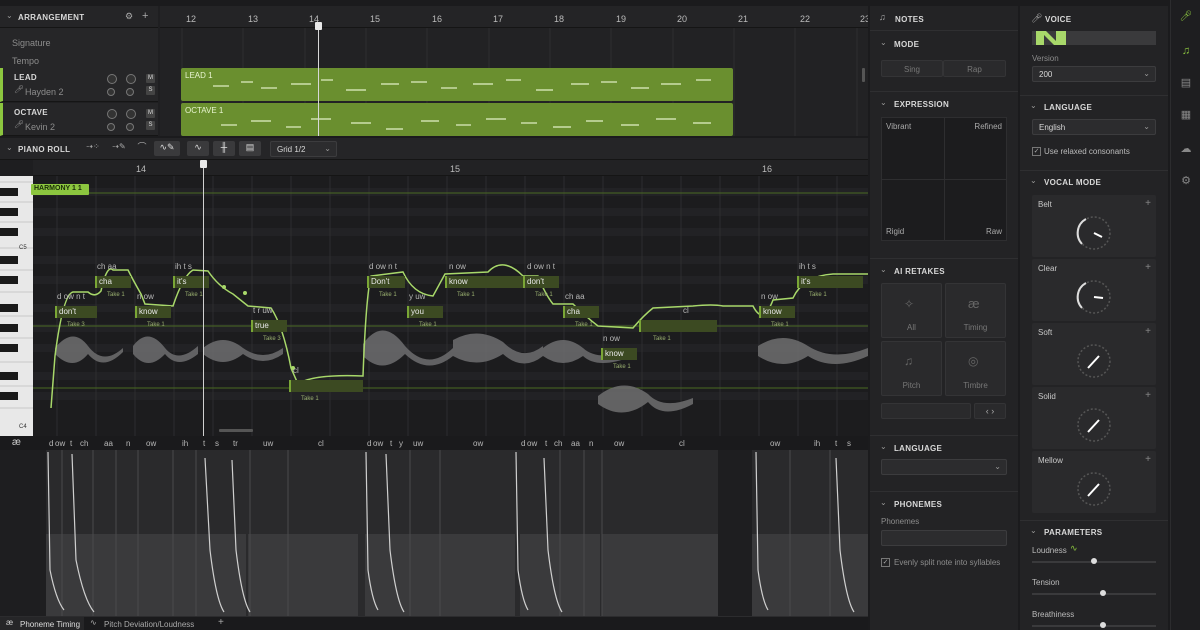  Describe the element at coordinates (1094, 127) in the screenshot. I see `language-select: English ⌄` at that location.